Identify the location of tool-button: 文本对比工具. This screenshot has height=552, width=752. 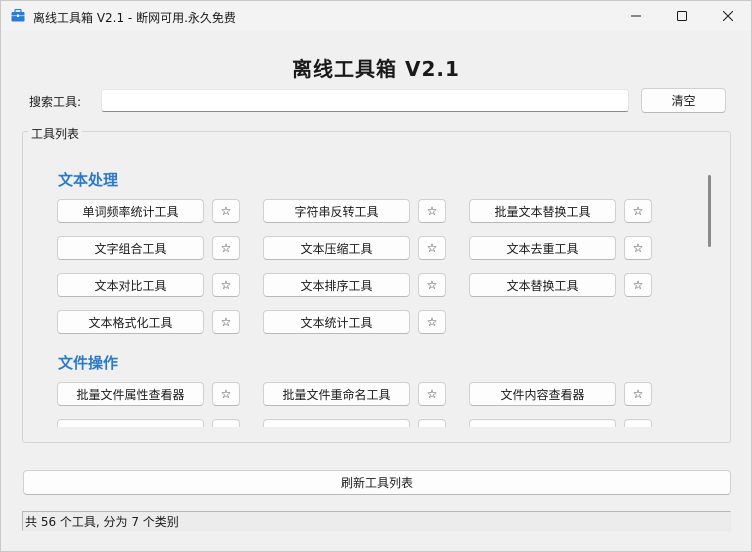
(130, 285).